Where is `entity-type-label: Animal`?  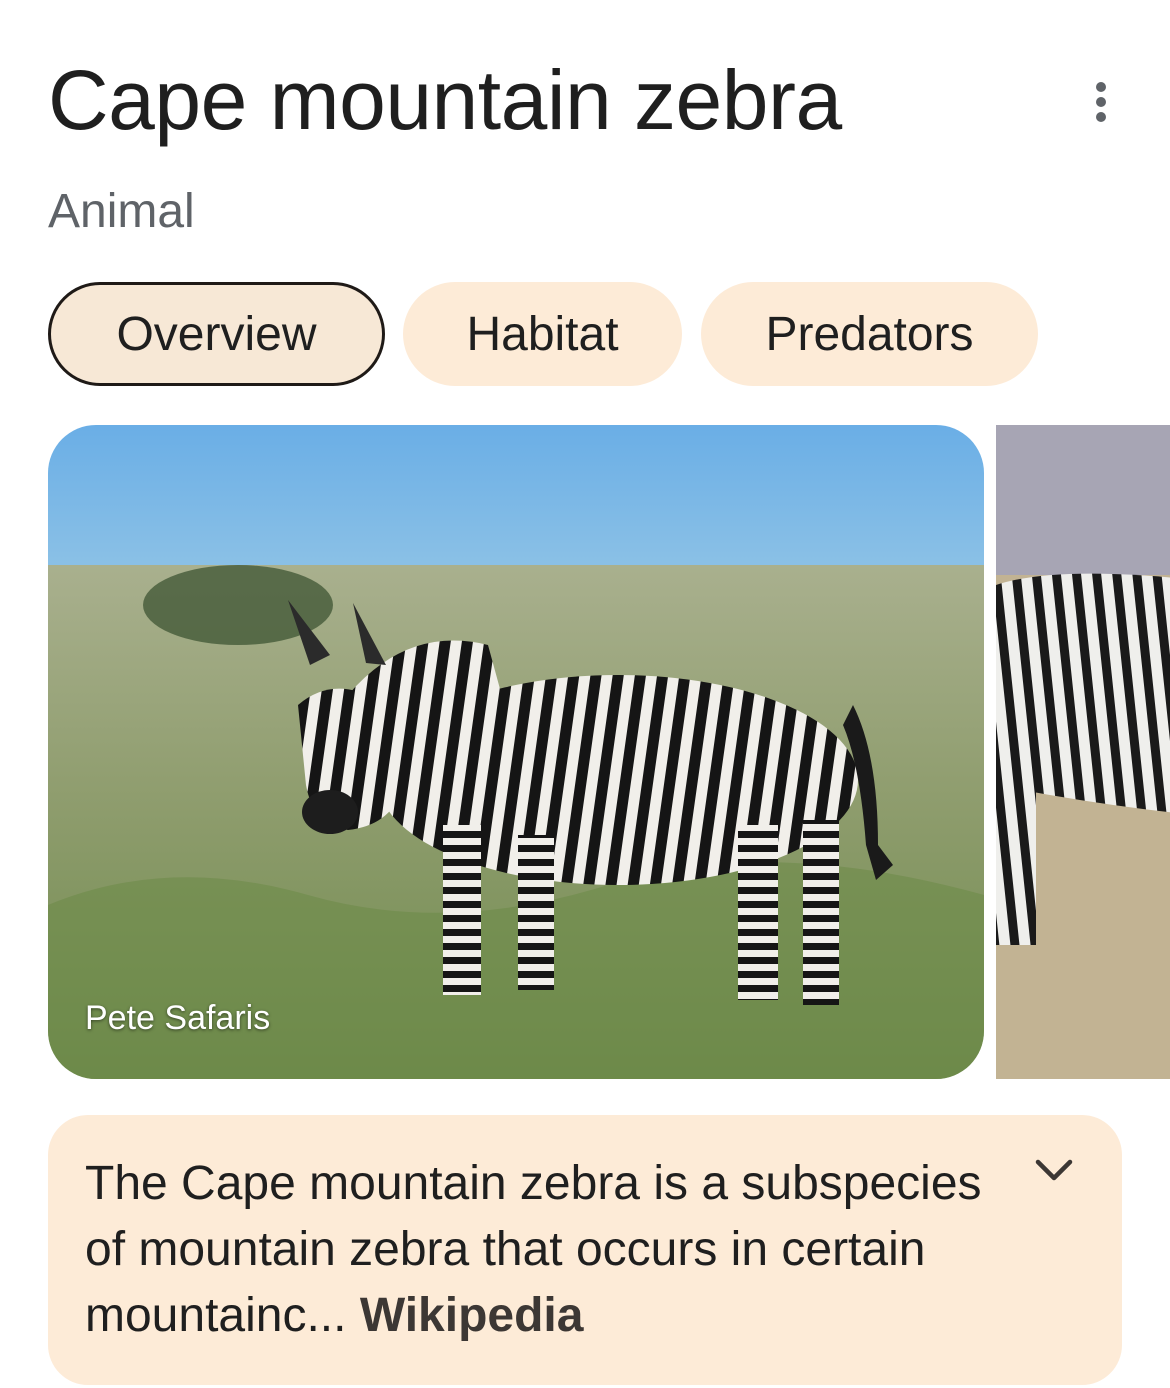
entity-type-label: Animal is located at coordinates (121, 211).